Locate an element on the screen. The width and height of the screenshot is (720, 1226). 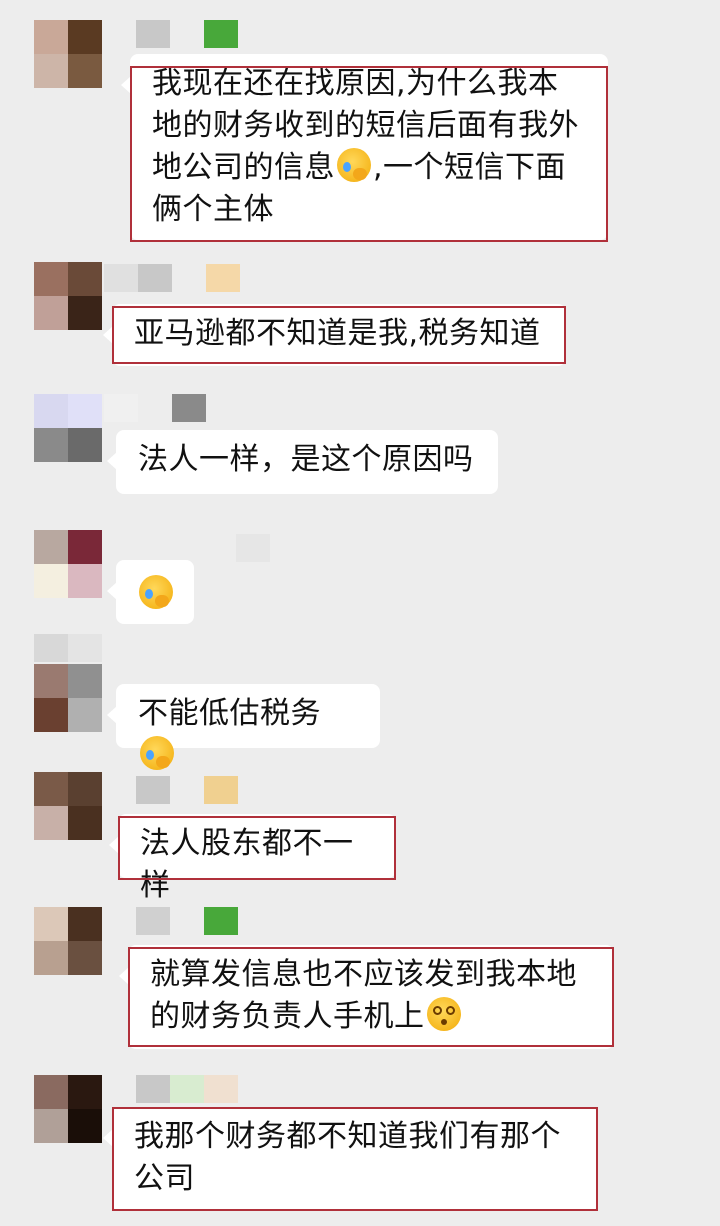
dizzy-face-emoji is located at coordinates (443, 1014).